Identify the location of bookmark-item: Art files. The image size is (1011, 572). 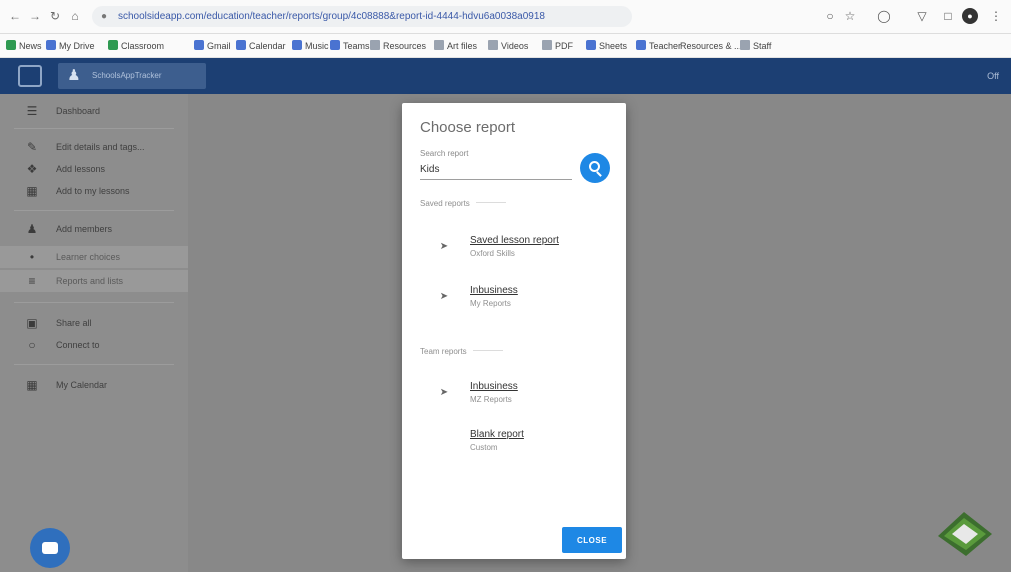
(455, 46).